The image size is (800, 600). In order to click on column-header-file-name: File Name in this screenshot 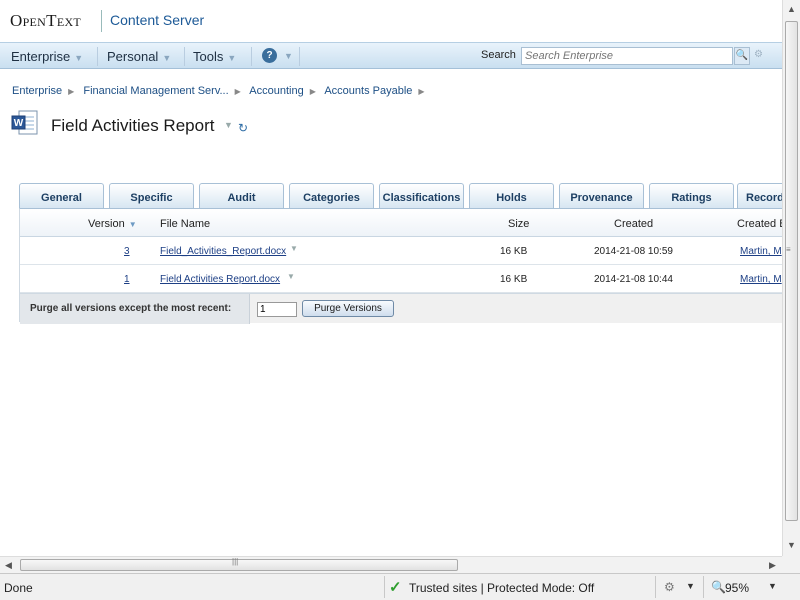, I will do `click(185, 224)`.